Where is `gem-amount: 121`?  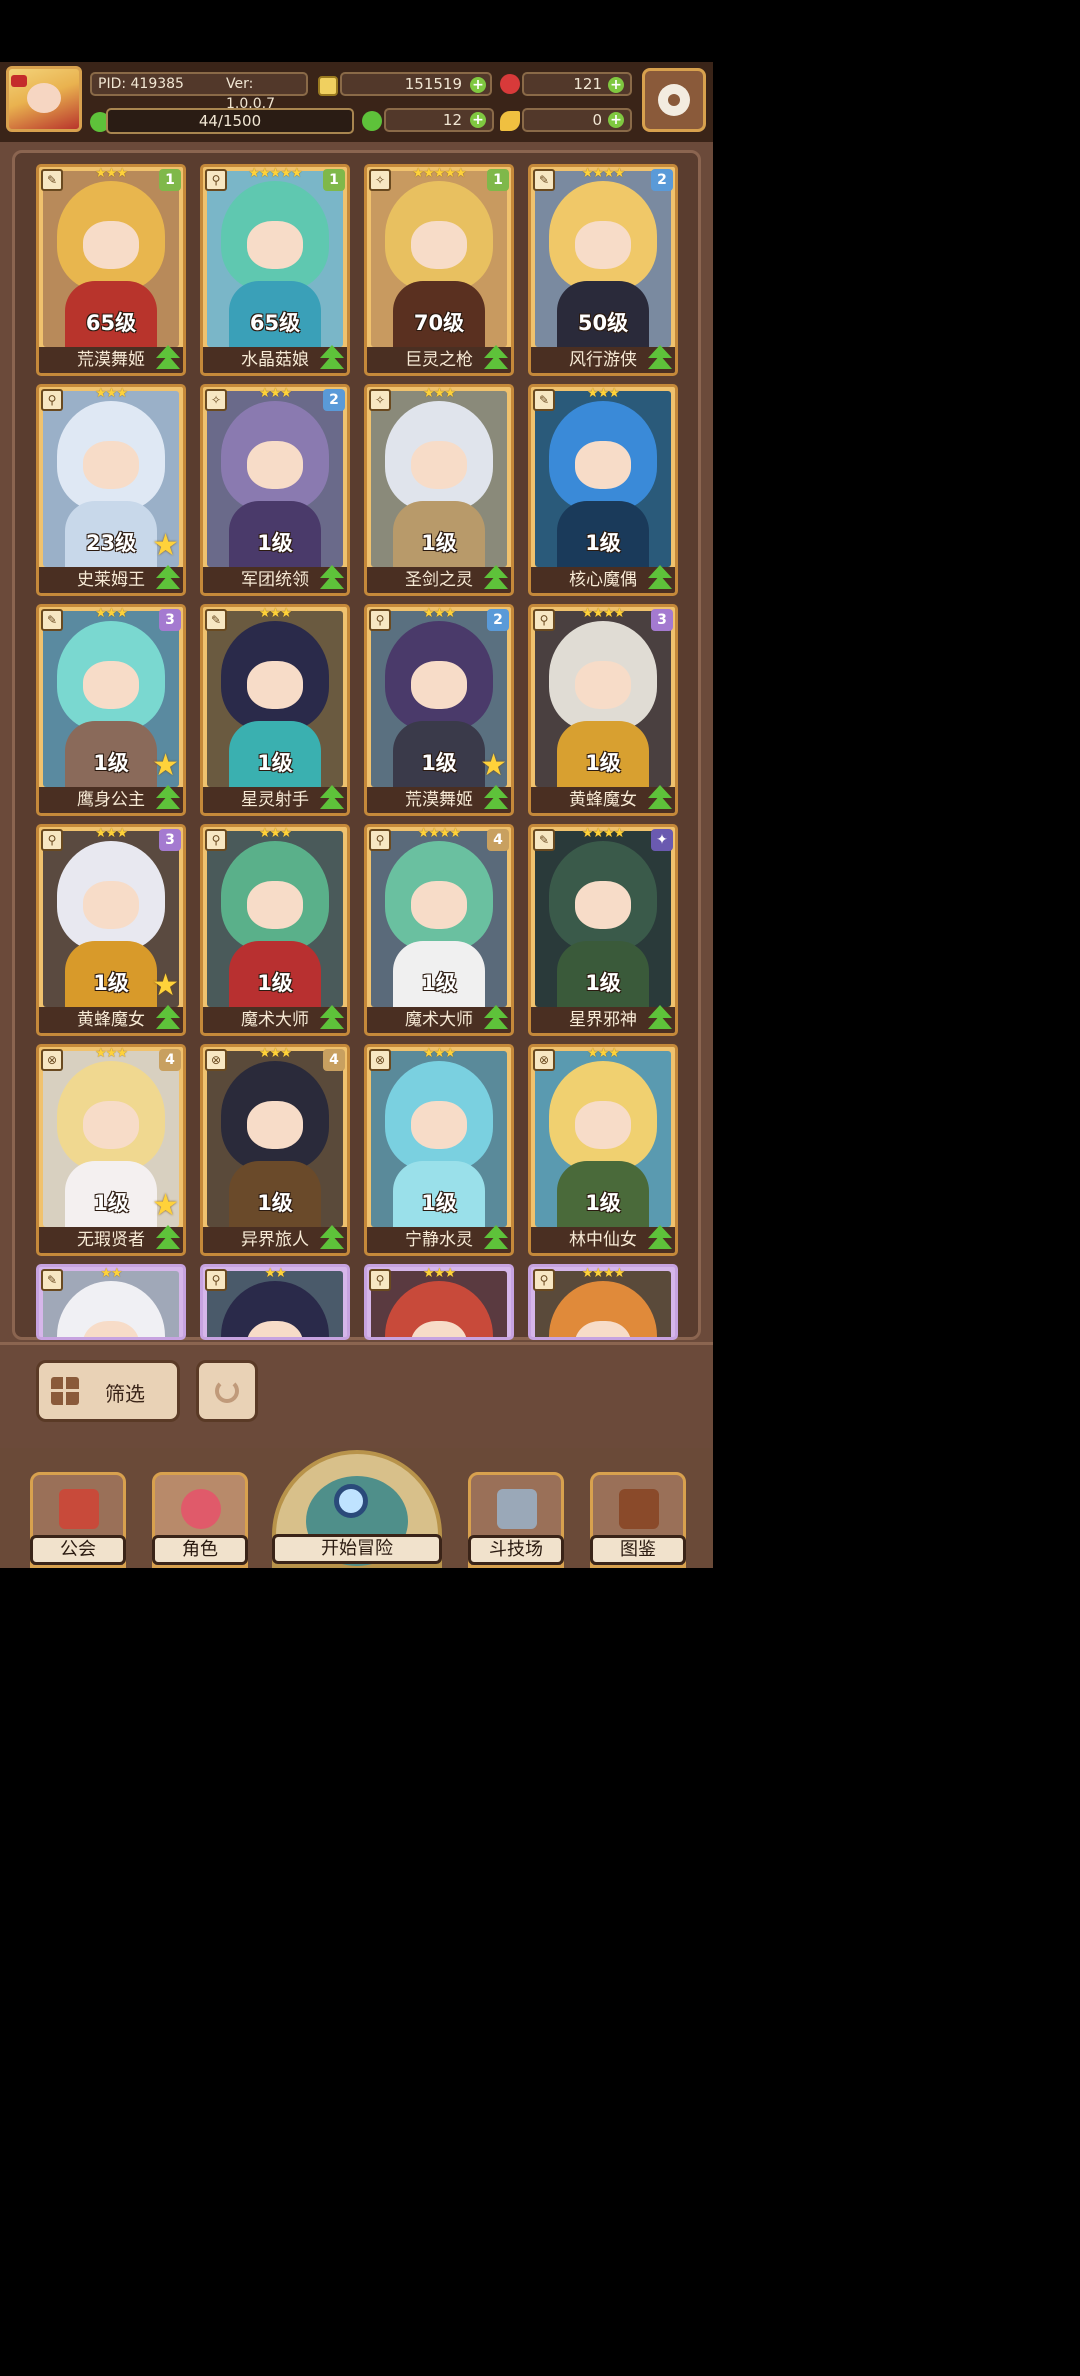
gem-amount: 121 is located at coordinates (587, 84).